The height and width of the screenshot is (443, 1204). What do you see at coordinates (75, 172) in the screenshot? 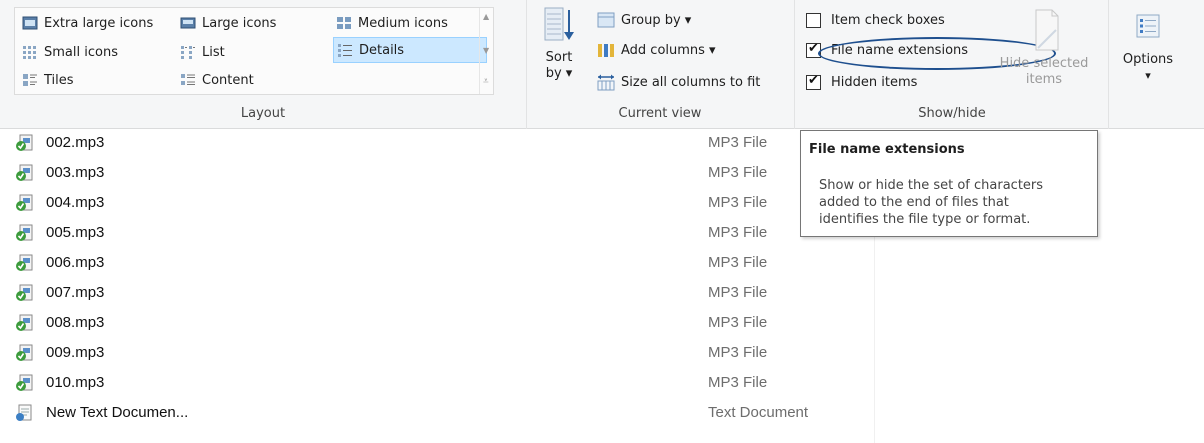
I see `file-name: 003.mp3` at bounding box center [75, 172].